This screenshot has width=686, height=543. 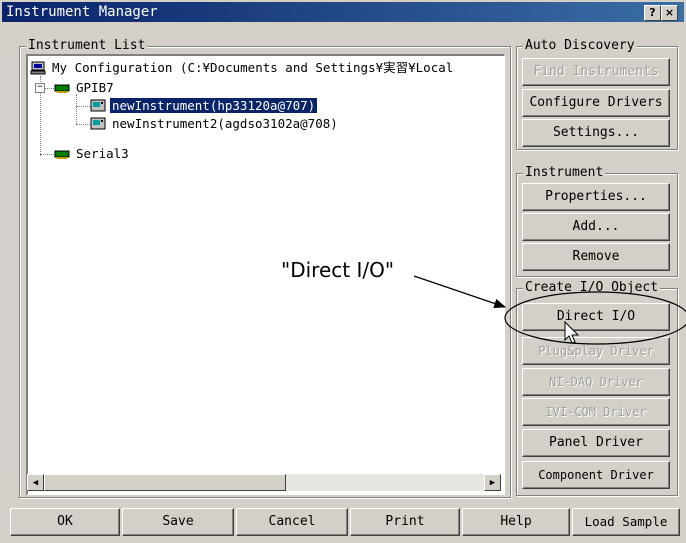 What do you see at coordinates (596, 412) in the screenshot?
I see `ivi-com-driver-button: IVI-COM Driver` at bounding box center [596, 412].